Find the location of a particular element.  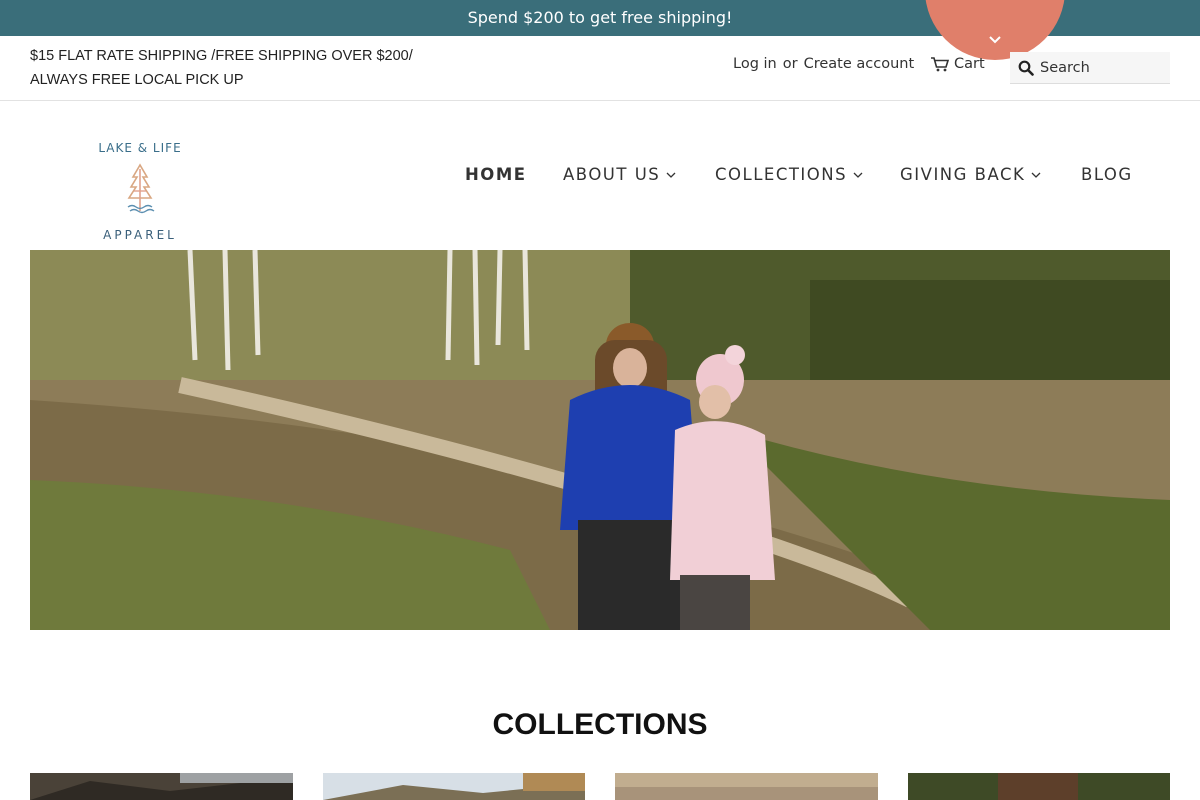

nav-item-blog: BLOG is located at coordinates (1107, 174).